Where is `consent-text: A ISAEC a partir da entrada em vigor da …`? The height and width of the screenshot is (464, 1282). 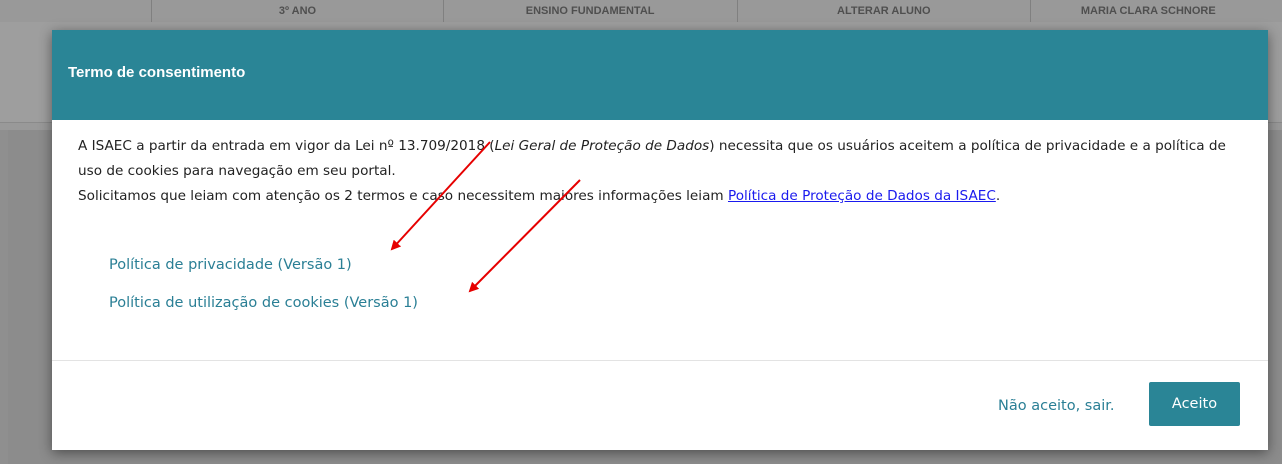 consent-text: A ISAEC a partir da entrada em vigor da … is located at coordinates (286, 146).